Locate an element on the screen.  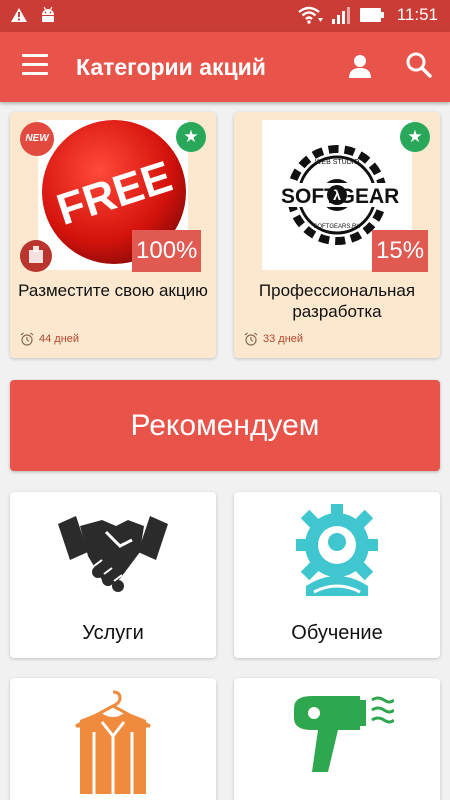
handshake-icon is located at coordinates (113, 554).